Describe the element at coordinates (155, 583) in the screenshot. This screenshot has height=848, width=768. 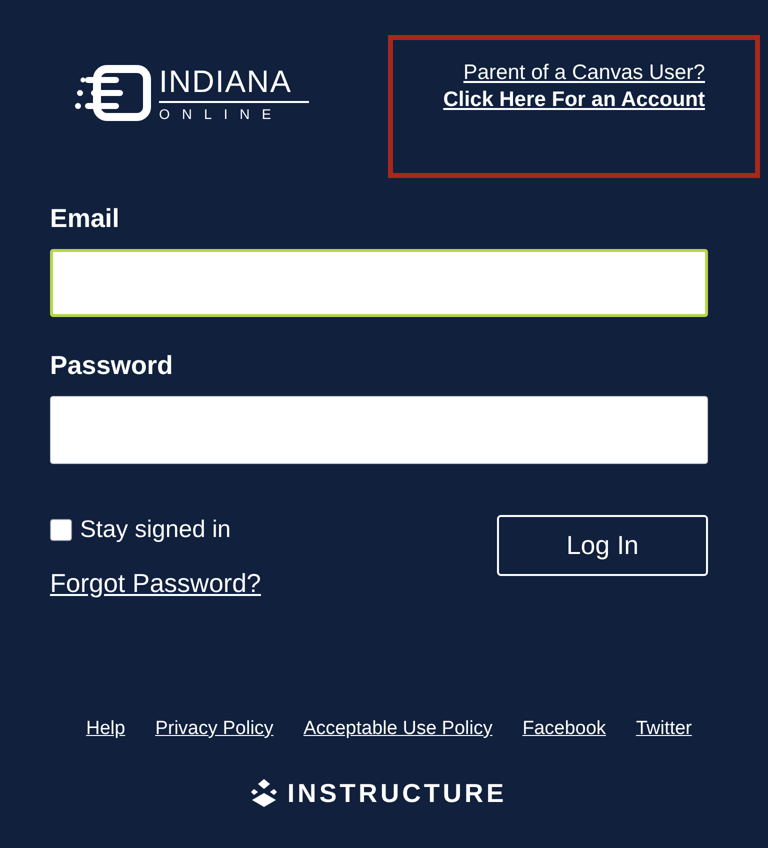
I see `forgot-password-link: Forgot Password?` at that location.